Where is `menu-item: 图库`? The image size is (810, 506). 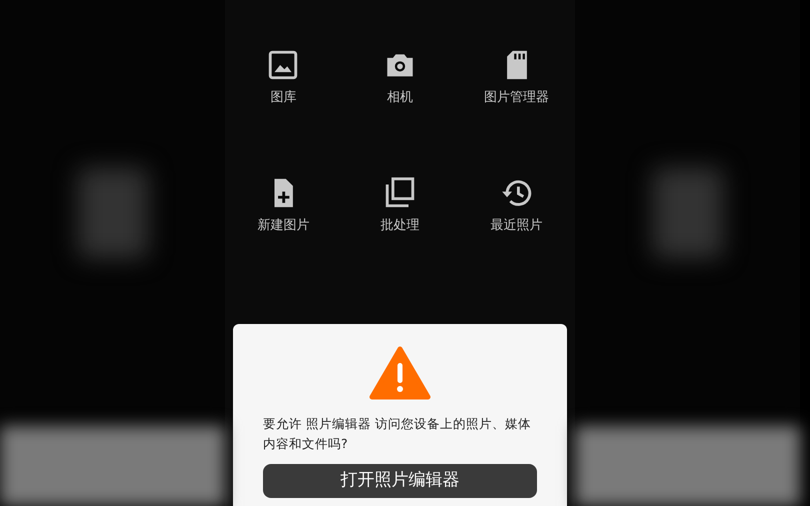 menu-item: 图库 is located at coordinates (283, 78).